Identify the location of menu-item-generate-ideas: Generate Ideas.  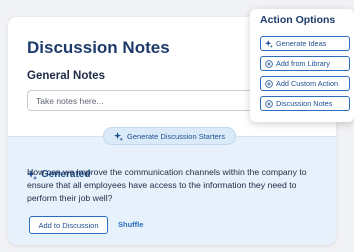
(305, 43).